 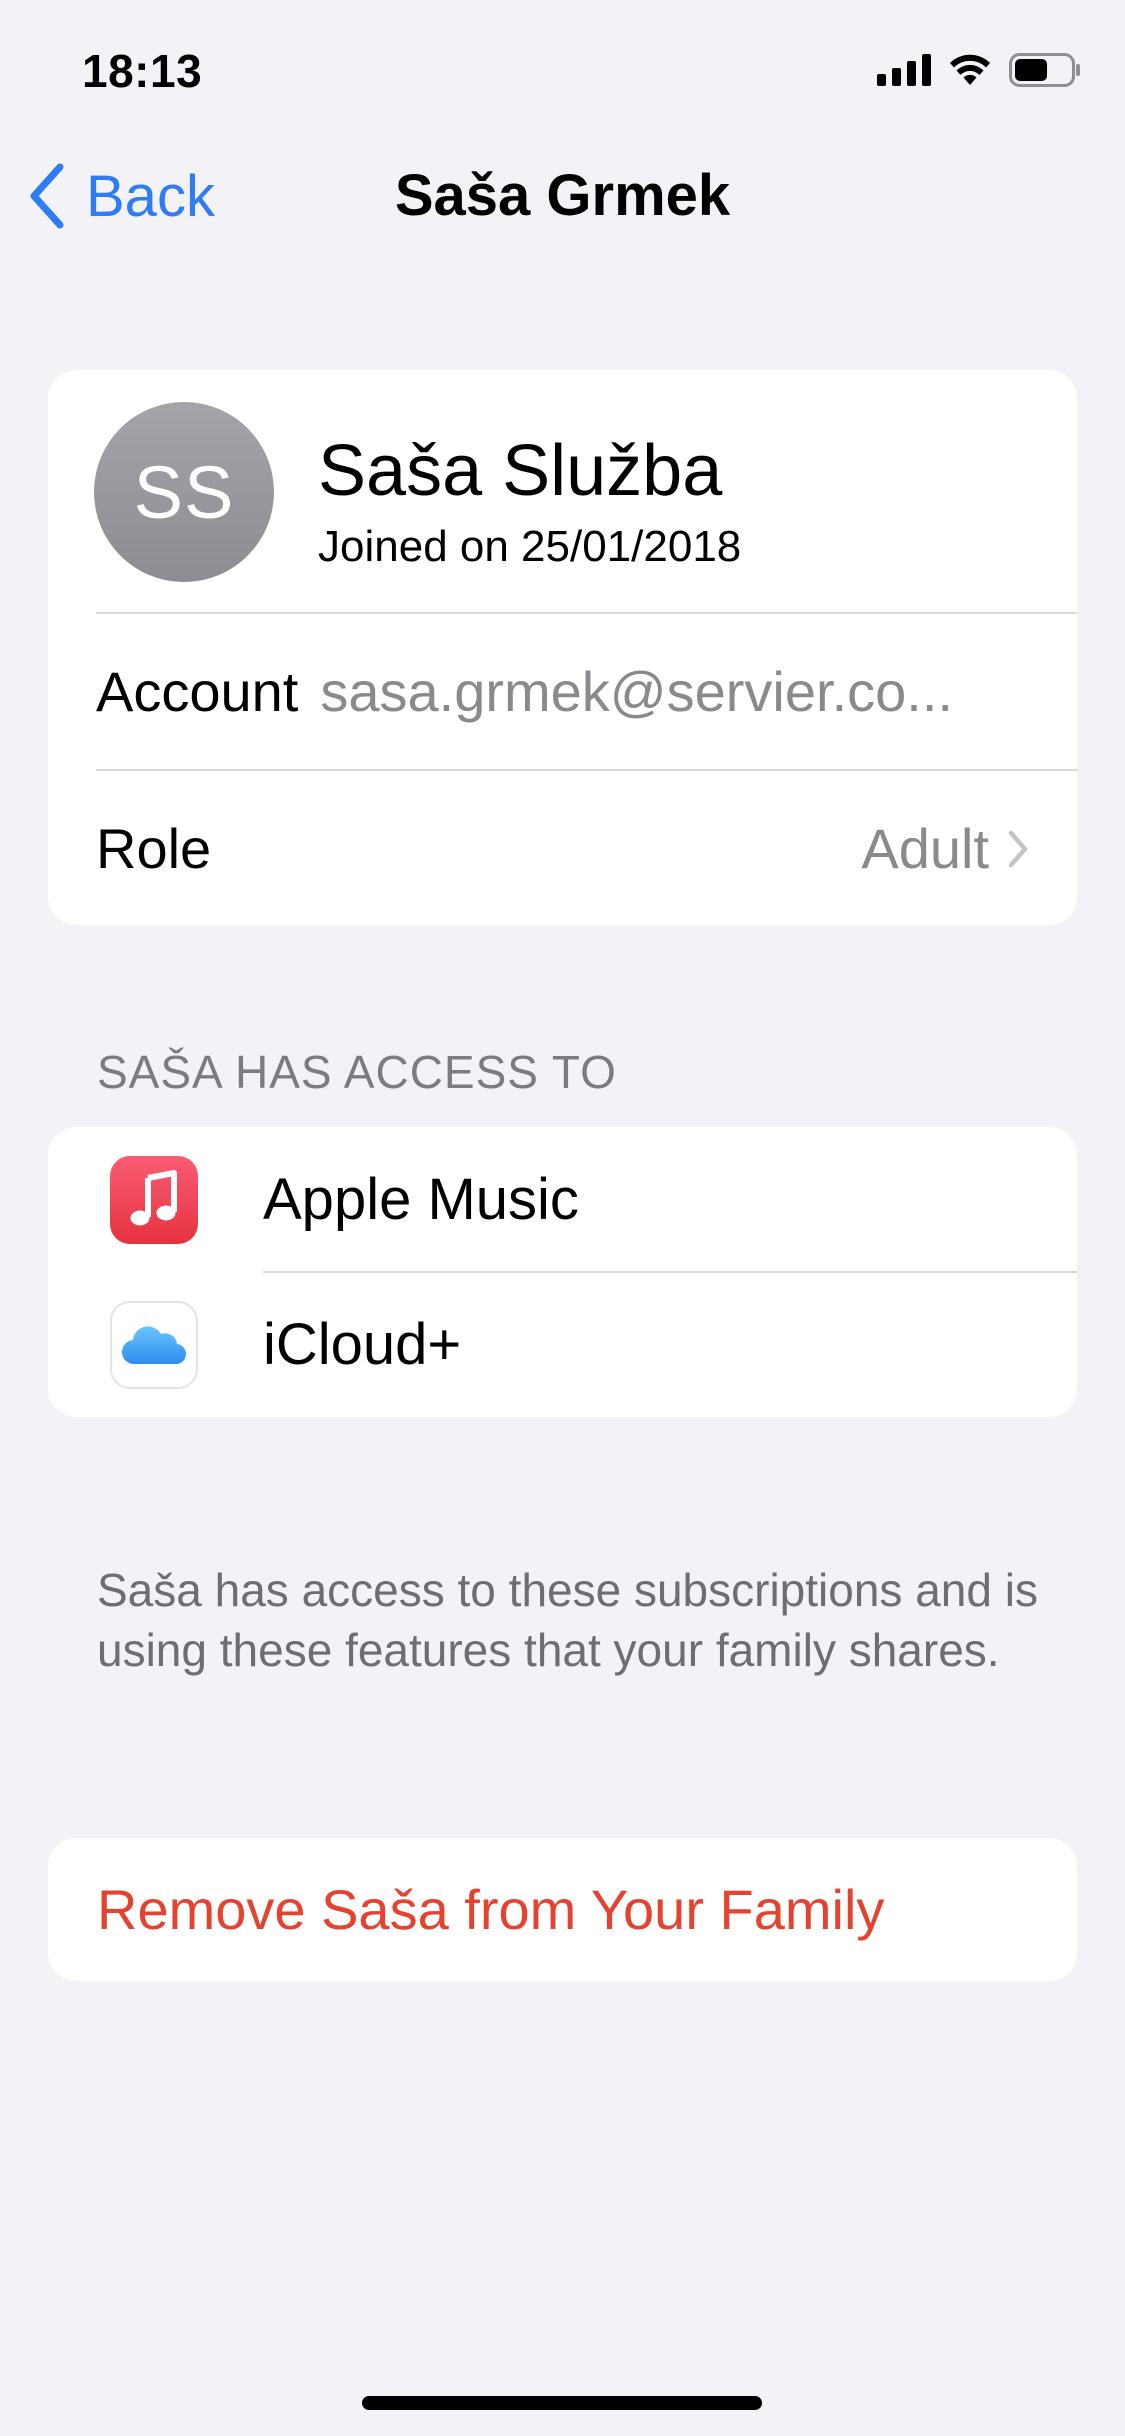 What do you see at coordinates (197, 691) in the screenshot?
I see `account-label: Account` at bounding box center [197, 691].